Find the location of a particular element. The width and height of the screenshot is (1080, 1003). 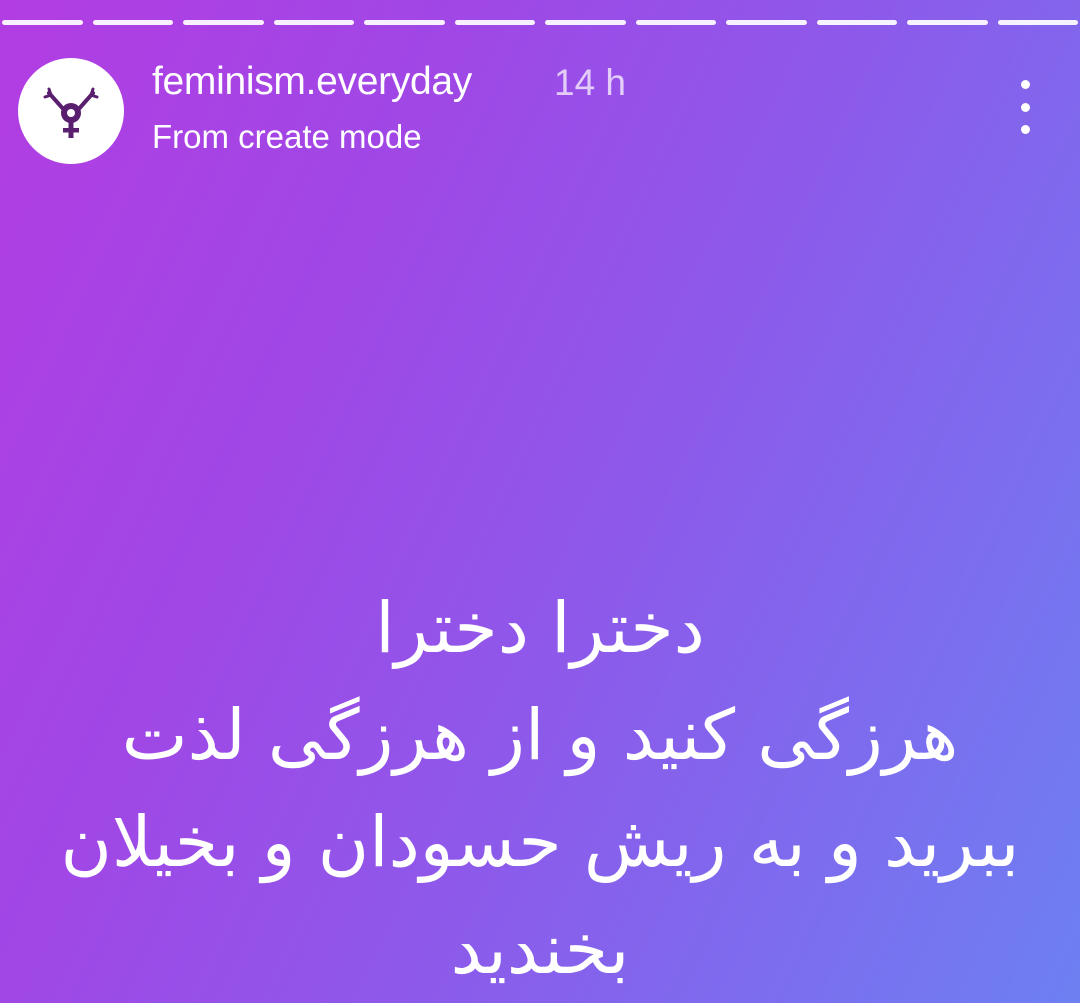

story-username: feminism.everyday is located at coordinates (312, 82).